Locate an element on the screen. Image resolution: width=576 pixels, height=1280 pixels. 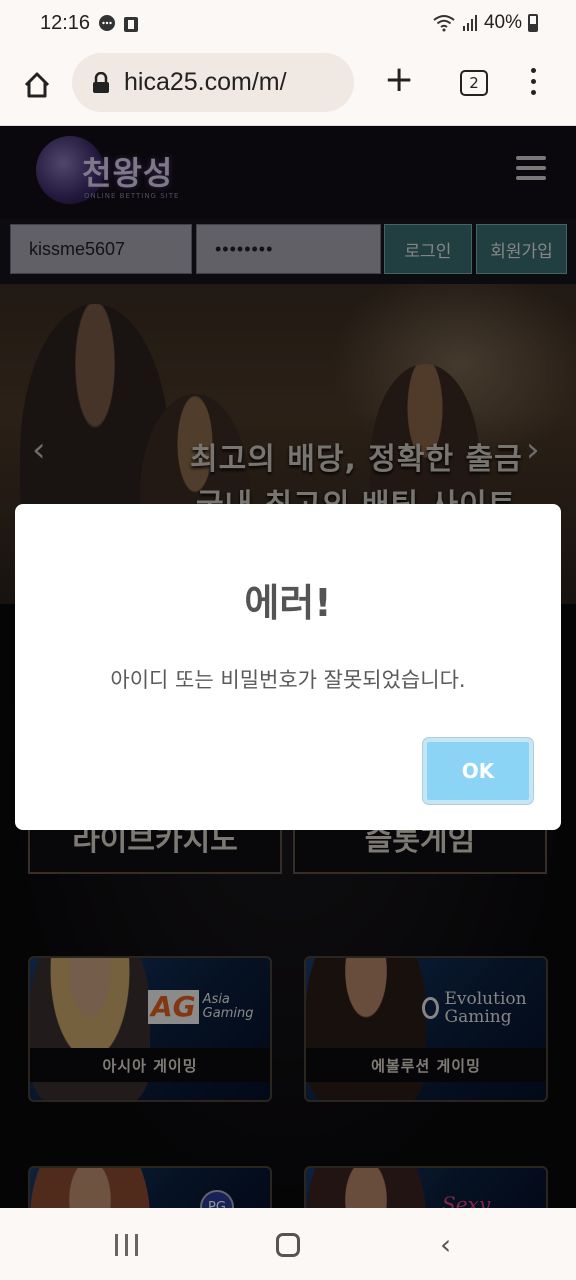
clipboard-icon is located at coordinates (131, 24).